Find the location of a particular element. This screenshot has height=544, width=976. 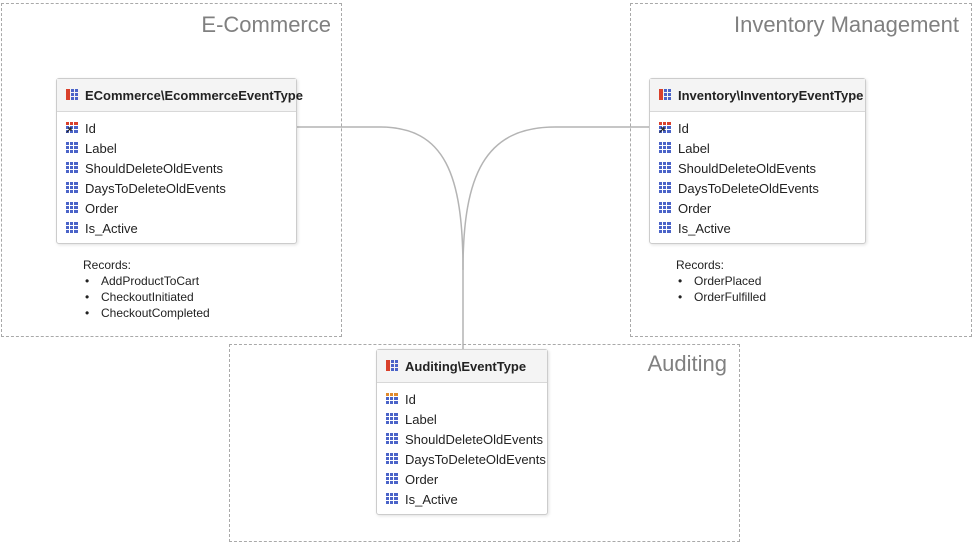

entity-header: ECommerce\EcommerceEventType is located at coordinates (180, 95).